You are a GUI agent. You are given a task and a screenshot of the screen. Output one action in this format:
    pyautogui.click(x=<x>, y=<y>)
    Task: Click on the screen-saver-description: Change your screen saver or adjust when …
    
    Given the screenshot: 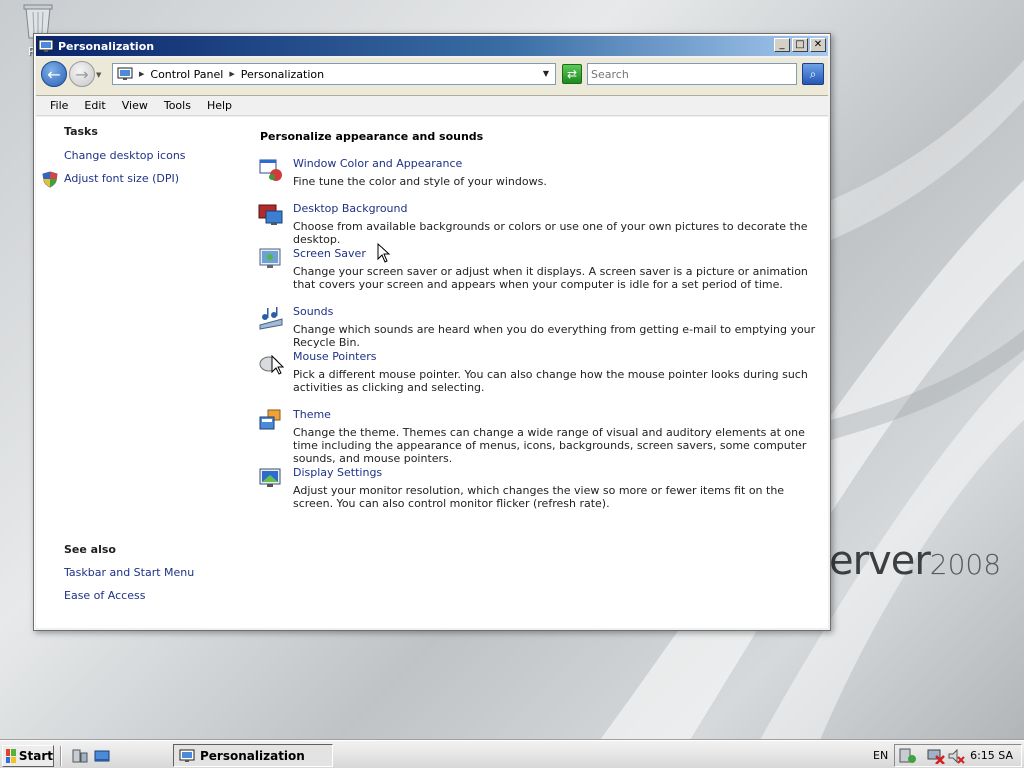 What is the action you would take?
    pyautogui.click(x=550, y=278)
    